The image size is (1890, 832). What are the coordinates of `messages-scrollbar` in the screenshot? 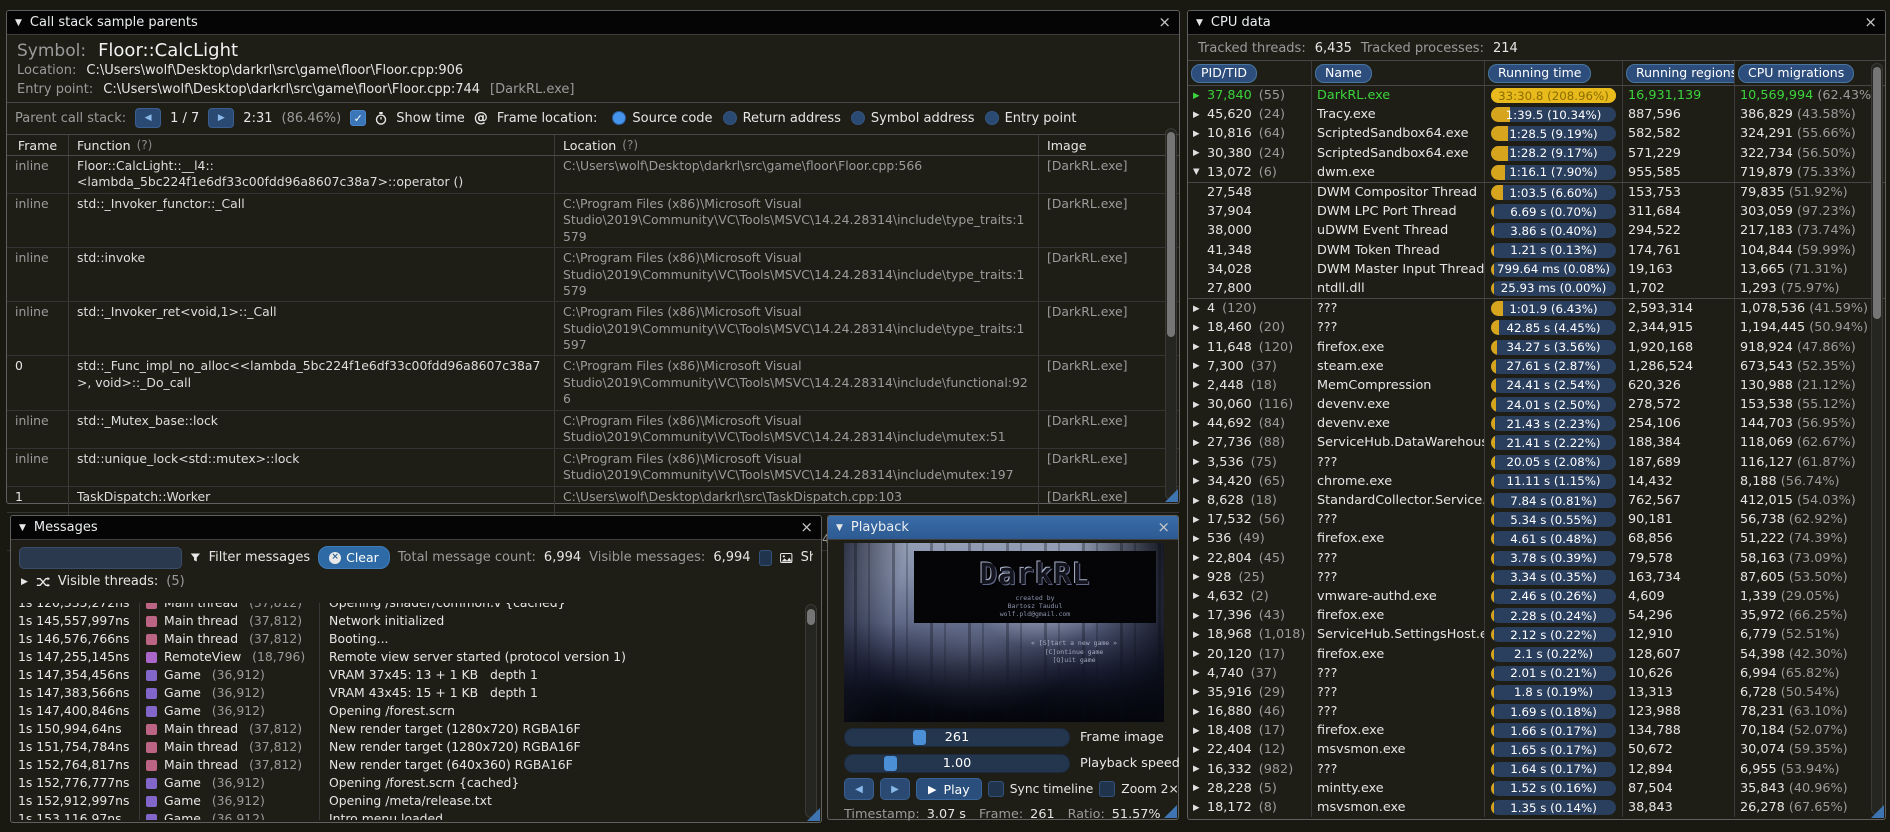 It's located at (811, 711).